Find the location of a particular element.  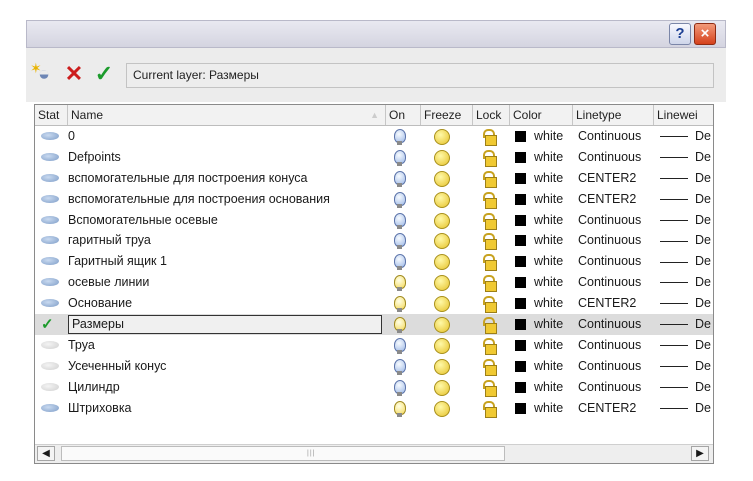

layer-name: Труа is located at coordinates (81, 345).